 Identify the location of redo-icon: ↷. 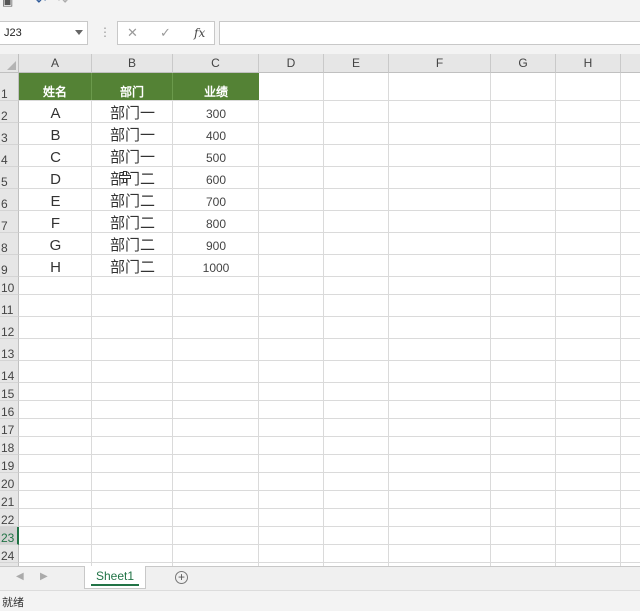
(63, 4).